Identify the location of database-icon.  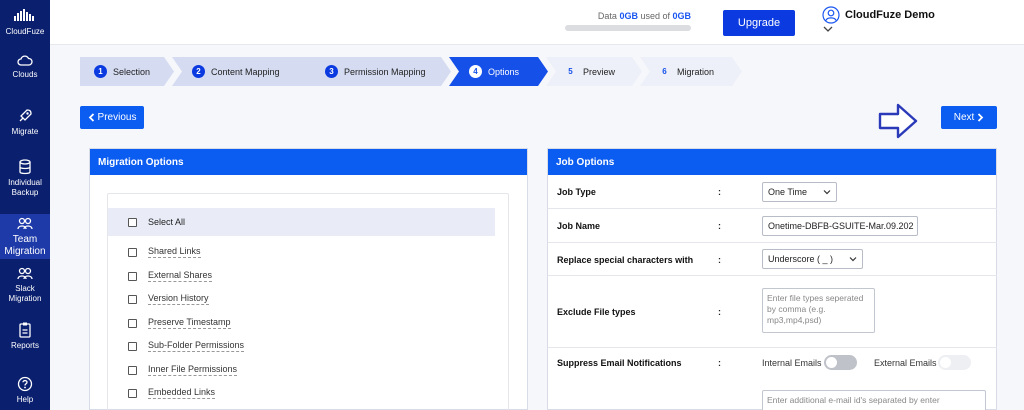
(25, 167).